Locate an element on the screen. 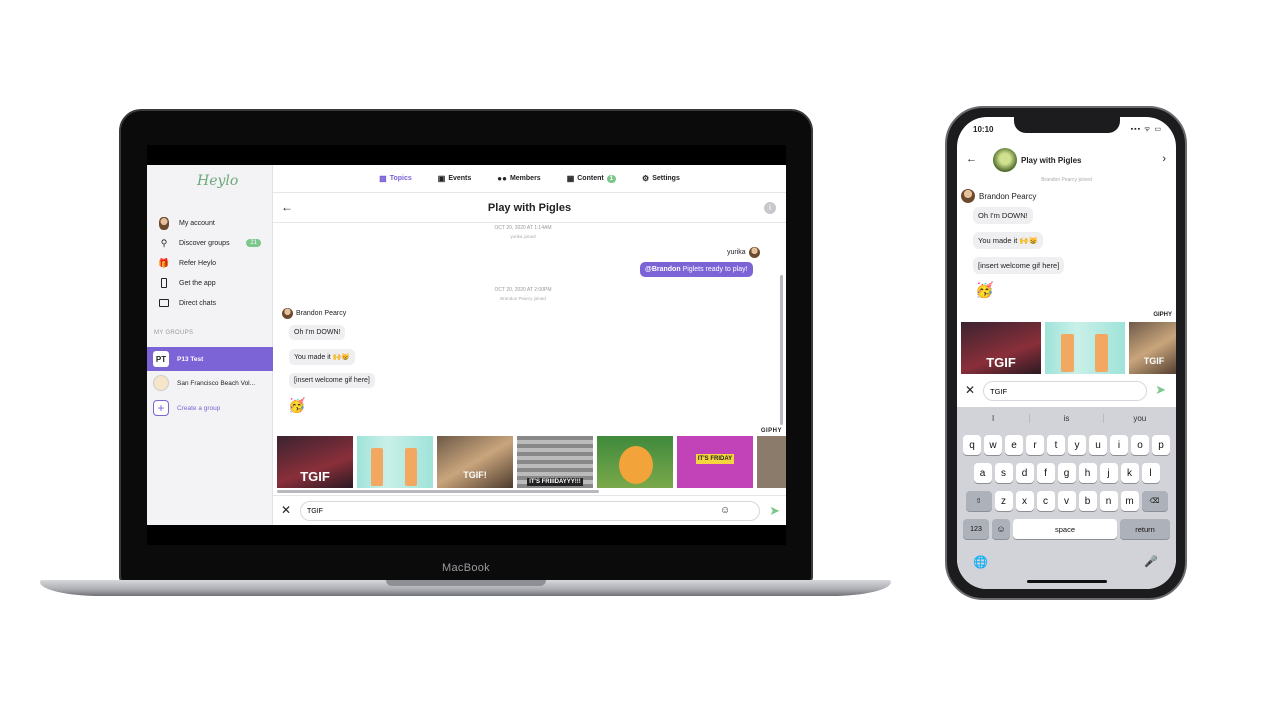 This screenshot has width=1274, height=714. gif-caption: TGIF! is located at coordinates (475, 475).